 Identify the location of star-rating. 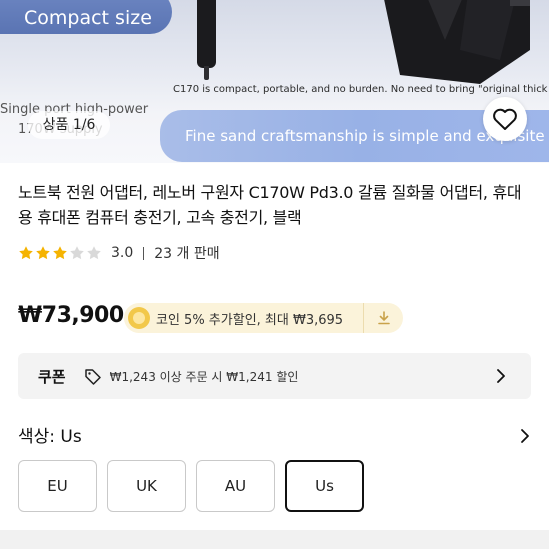
(60, 253).